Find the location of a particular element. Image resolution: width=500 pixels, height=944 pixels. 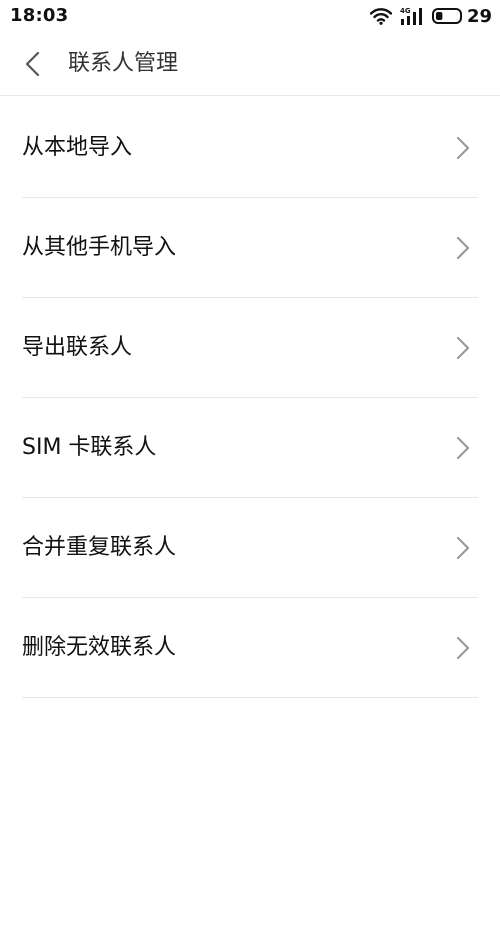

signal-icon: 4G is located at coordinates (411, 16).